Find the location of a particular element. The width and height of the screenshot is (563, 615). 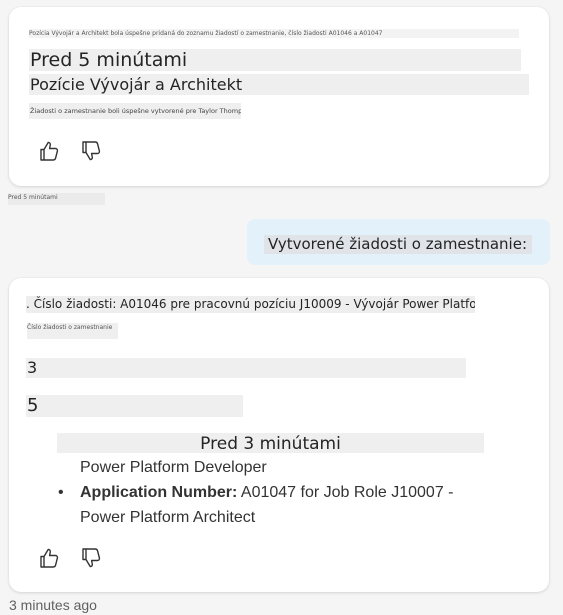

count-value-5: 5 is located at coordinates (134, 406).